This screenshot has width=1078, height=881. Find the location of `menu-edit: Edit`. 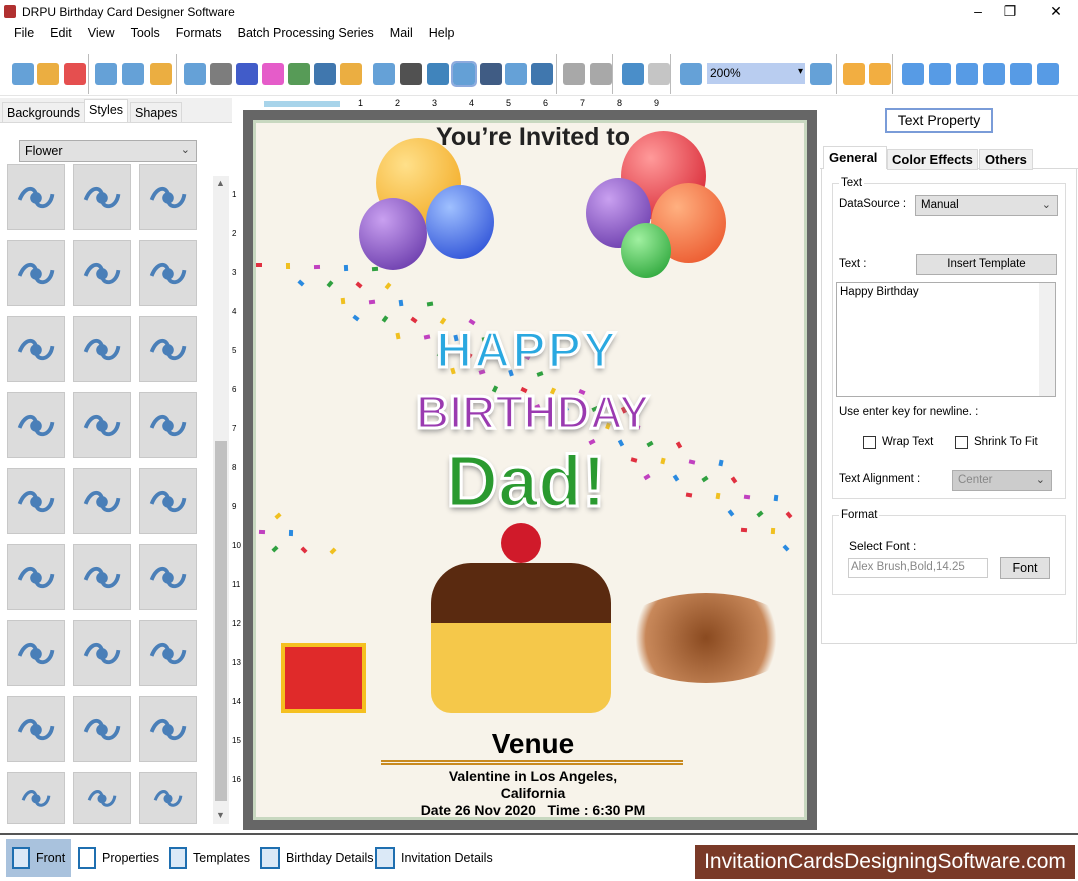

menu-edit: Edit is located at coordinates (61, 32).